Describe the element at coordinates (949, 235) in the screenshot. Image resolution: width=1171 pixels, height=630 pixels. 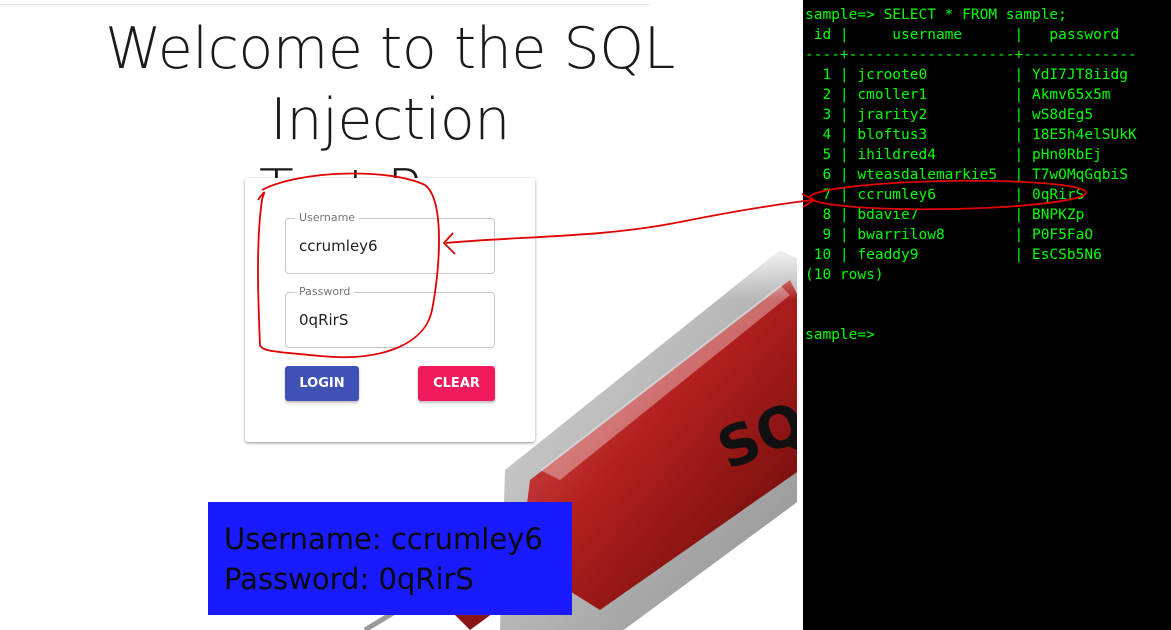
I see `terminal-row: 9 | bwarrilow8 | P0F5FaO` at that location.